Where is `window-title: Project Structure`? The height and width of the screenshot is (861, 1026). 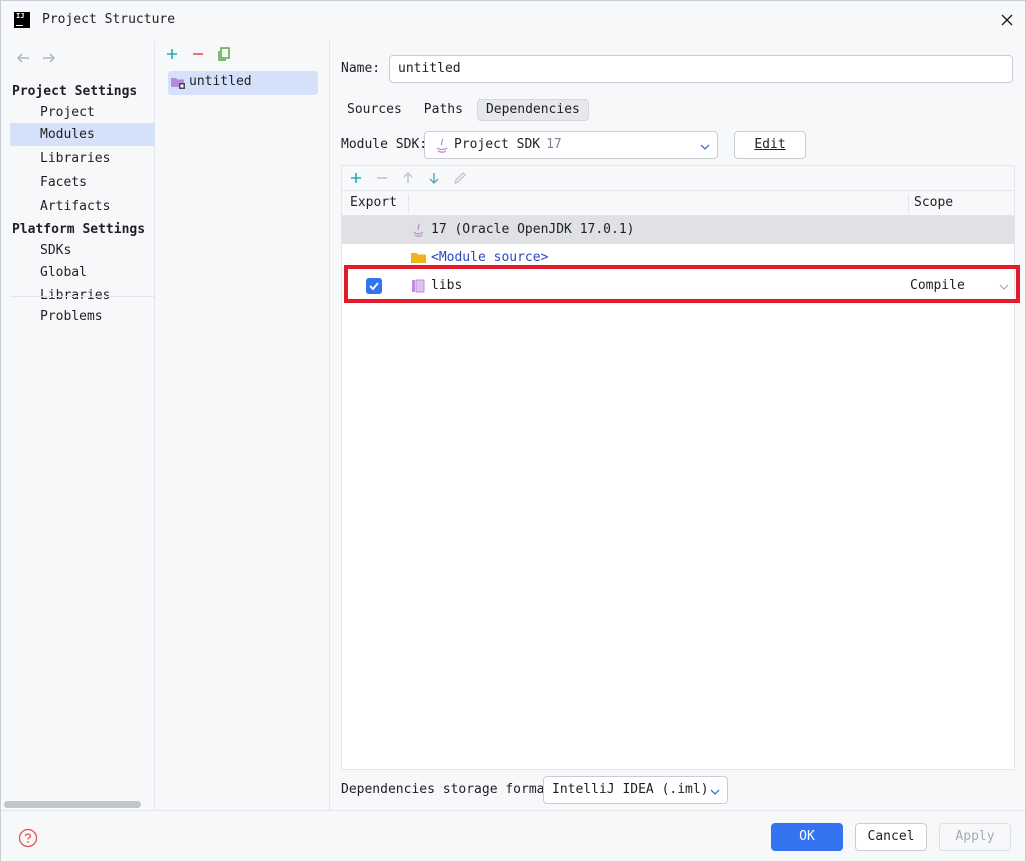
window-title: Project Structure is located at coordinates (109, 19).